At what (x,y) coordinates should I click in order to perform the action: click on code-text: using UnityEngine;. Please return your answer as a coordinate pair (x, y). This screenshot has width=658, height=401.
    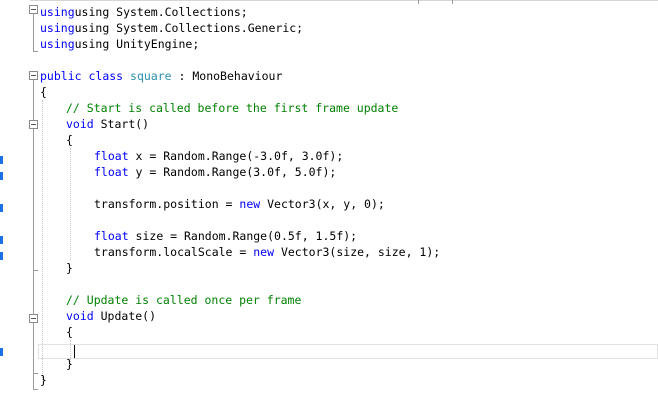
    Looking at the image, I should click on (137, 44).